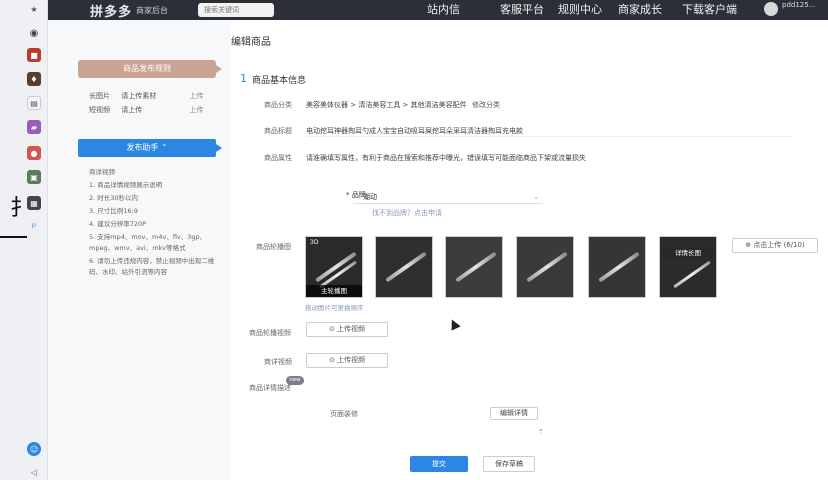  What do you see at coordinates (640, 9) in the screenshot?
I see `nav-merchant-growth: 商家成长` at bounding box center [640, 9].